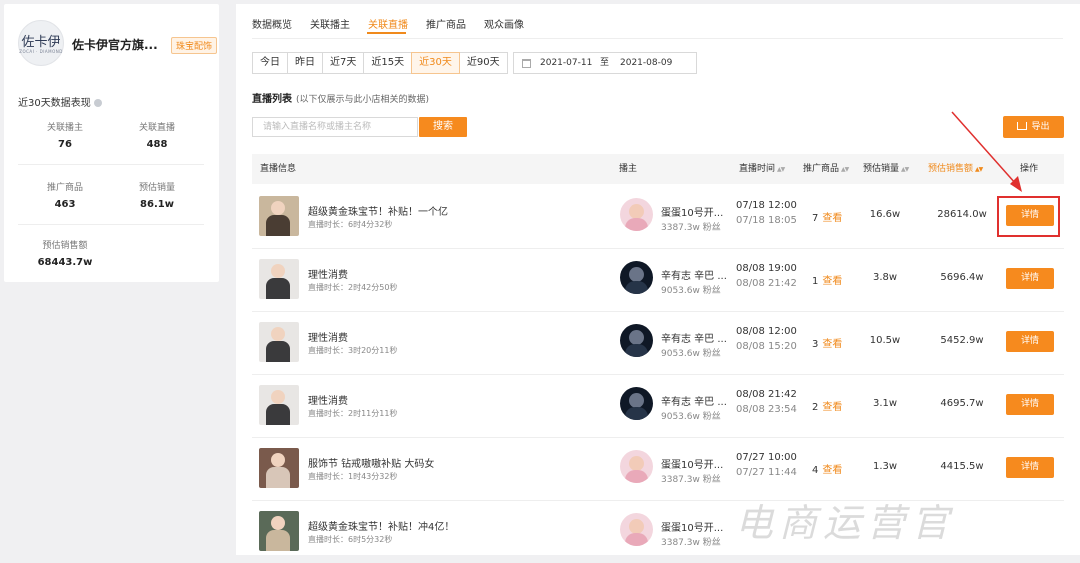  What do you see at coordinates (54, 103) in the screenshot?
I see `overview-title-text: 近30天数据表现` at bounding box center [54, 103].